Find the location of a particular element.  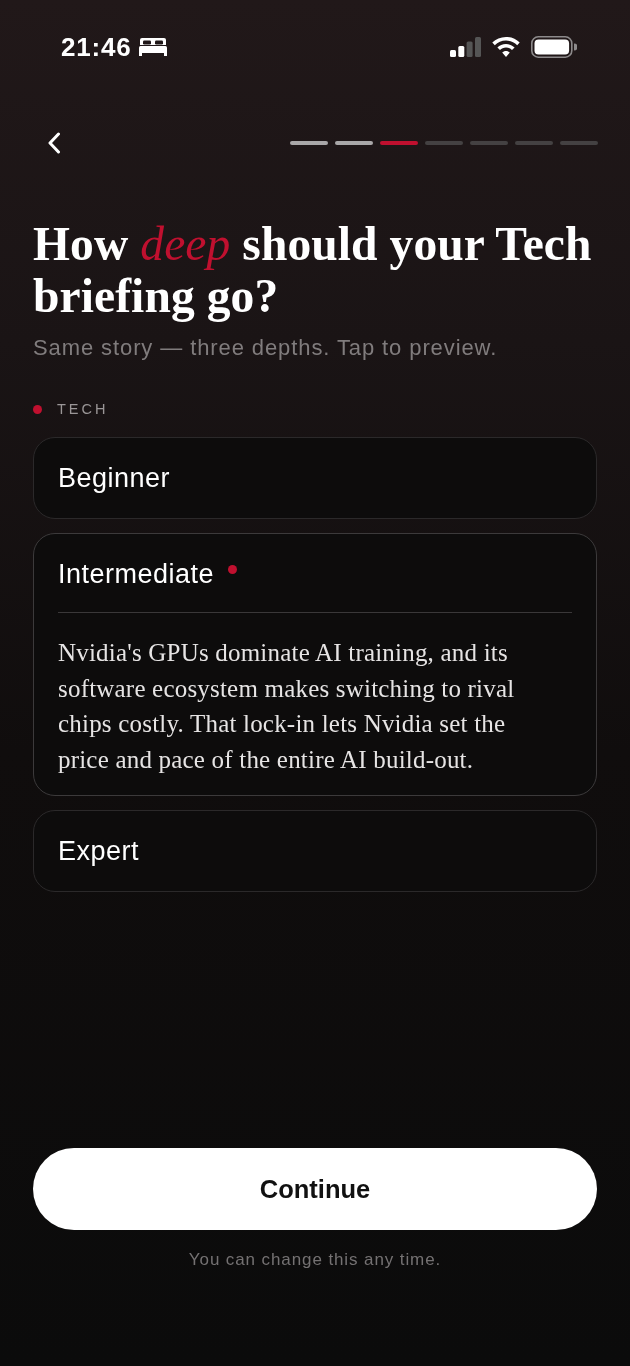

dot-icon is located at coordinates (37, 409).